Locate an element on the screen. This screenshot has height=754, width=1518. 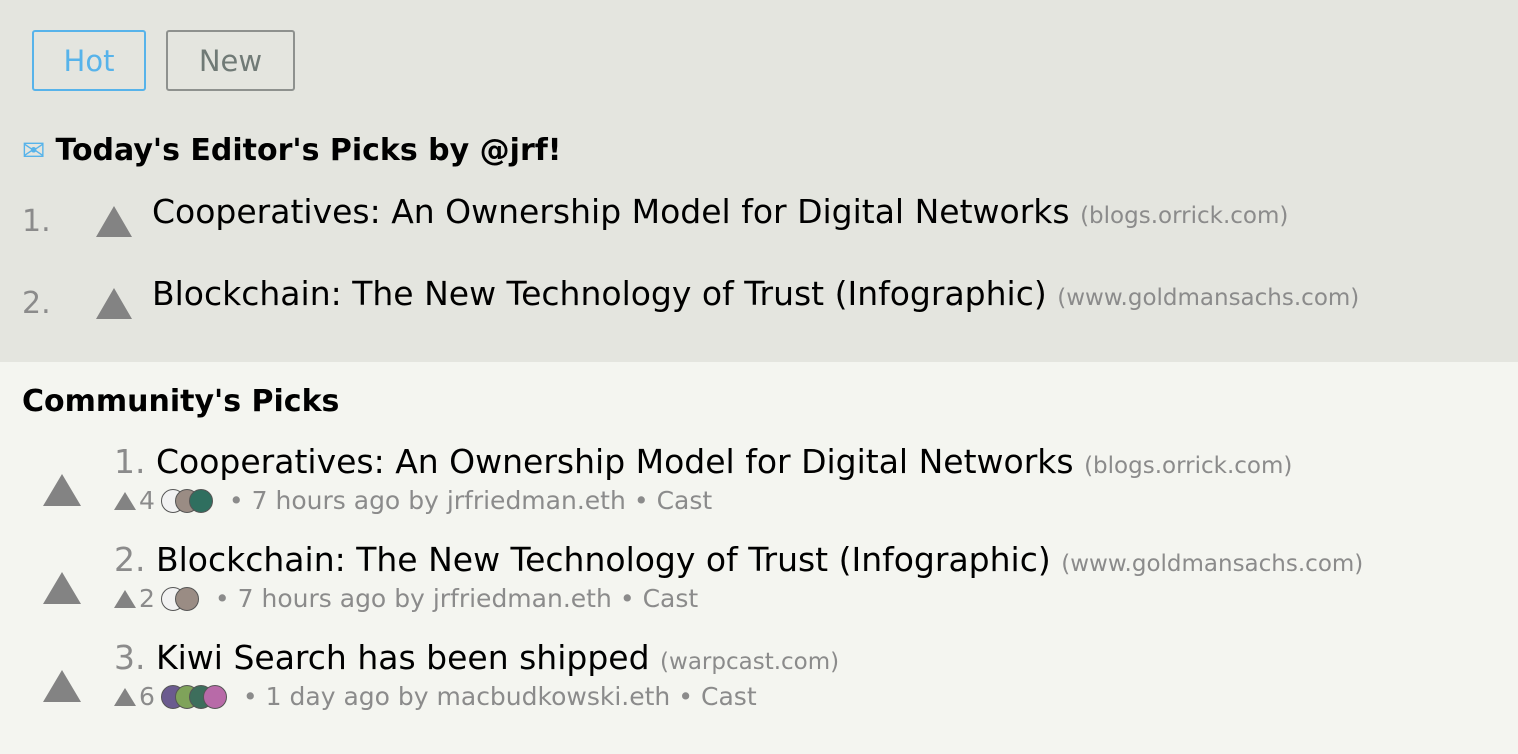
story-meta: 4 • 7 hours ago by jrfriedman.eth • Cast is located at coordinates (413, 500).